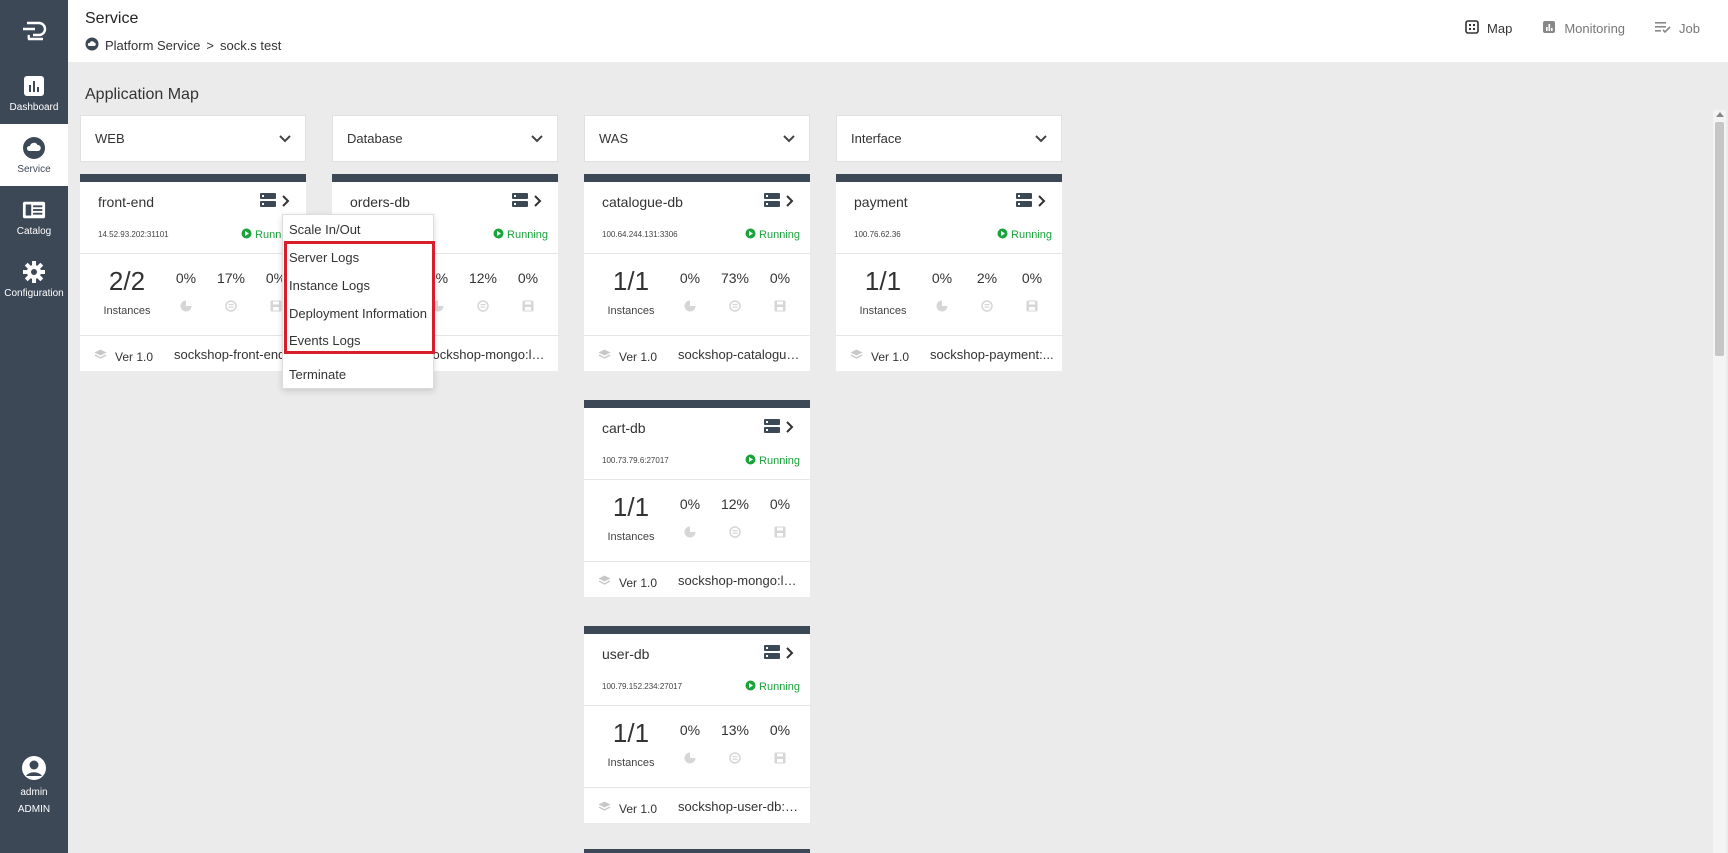 The height and width of the screenshot is (853, 1728). Describe the element at coordinates (780, 532) in the screenshot. I see `disk-icon` at that location.